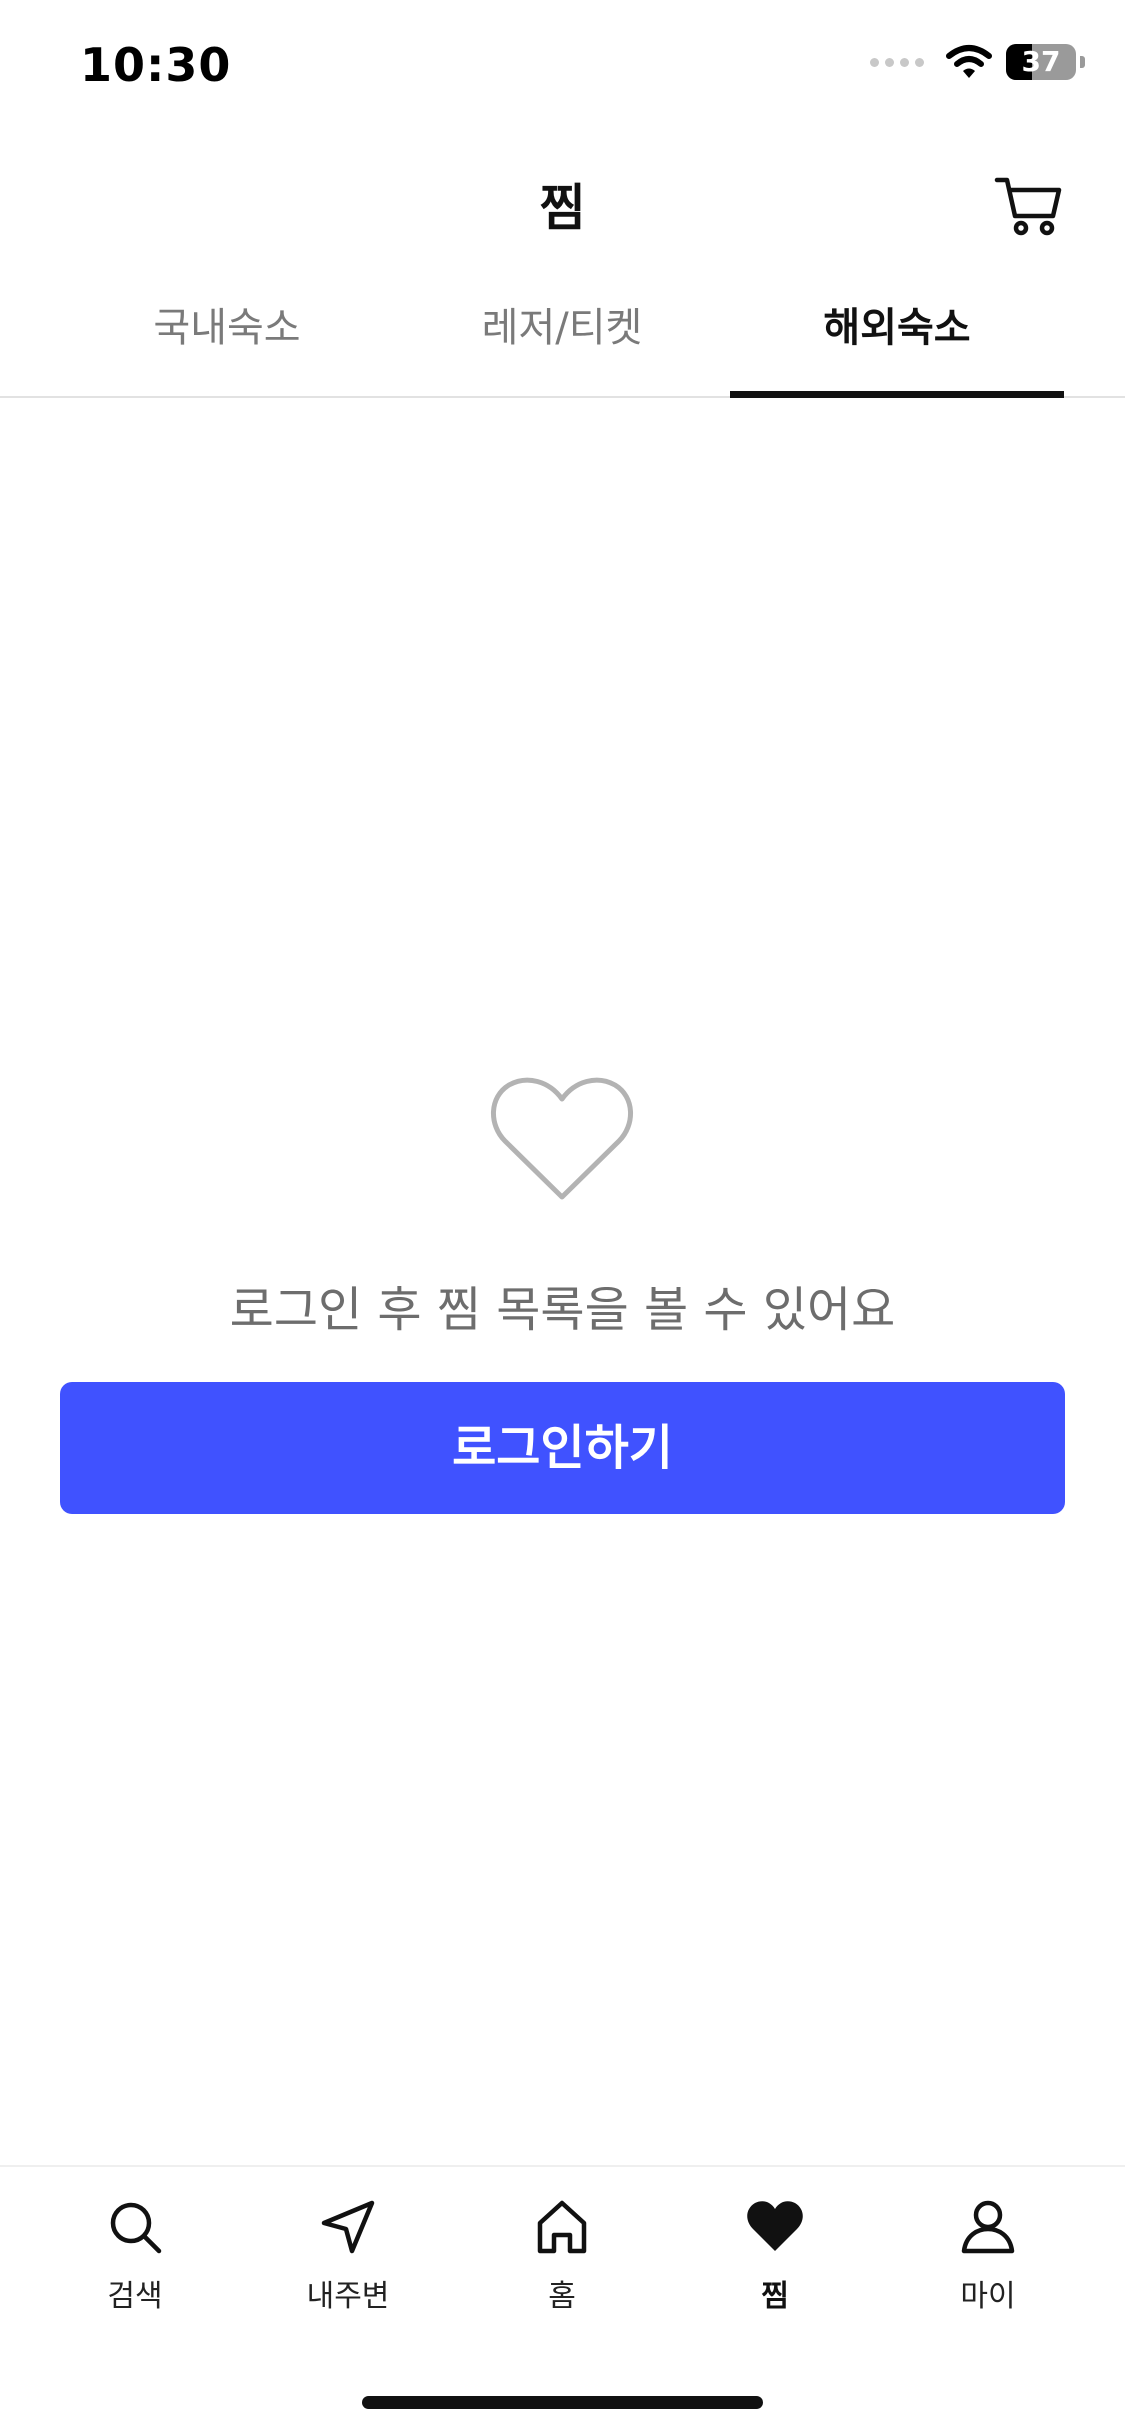 Image resolution: width=1125 pixels, height=2436 pixels. Describe the element at coordinates (897, 339) in the screenshot. I see `tab-overseas-stay: 해외숙소` at that location.